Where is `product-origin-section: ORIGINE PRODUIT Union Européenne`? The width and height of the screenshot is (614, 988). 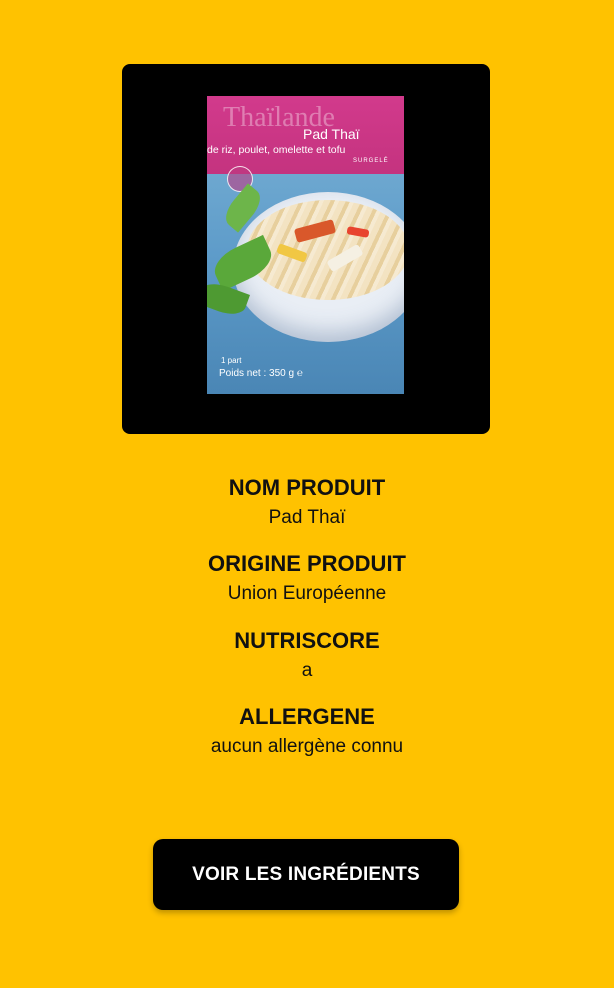
product-origin-section: ORIGINE PRODUIT Union Européenne is located at coordinates (307, 578).